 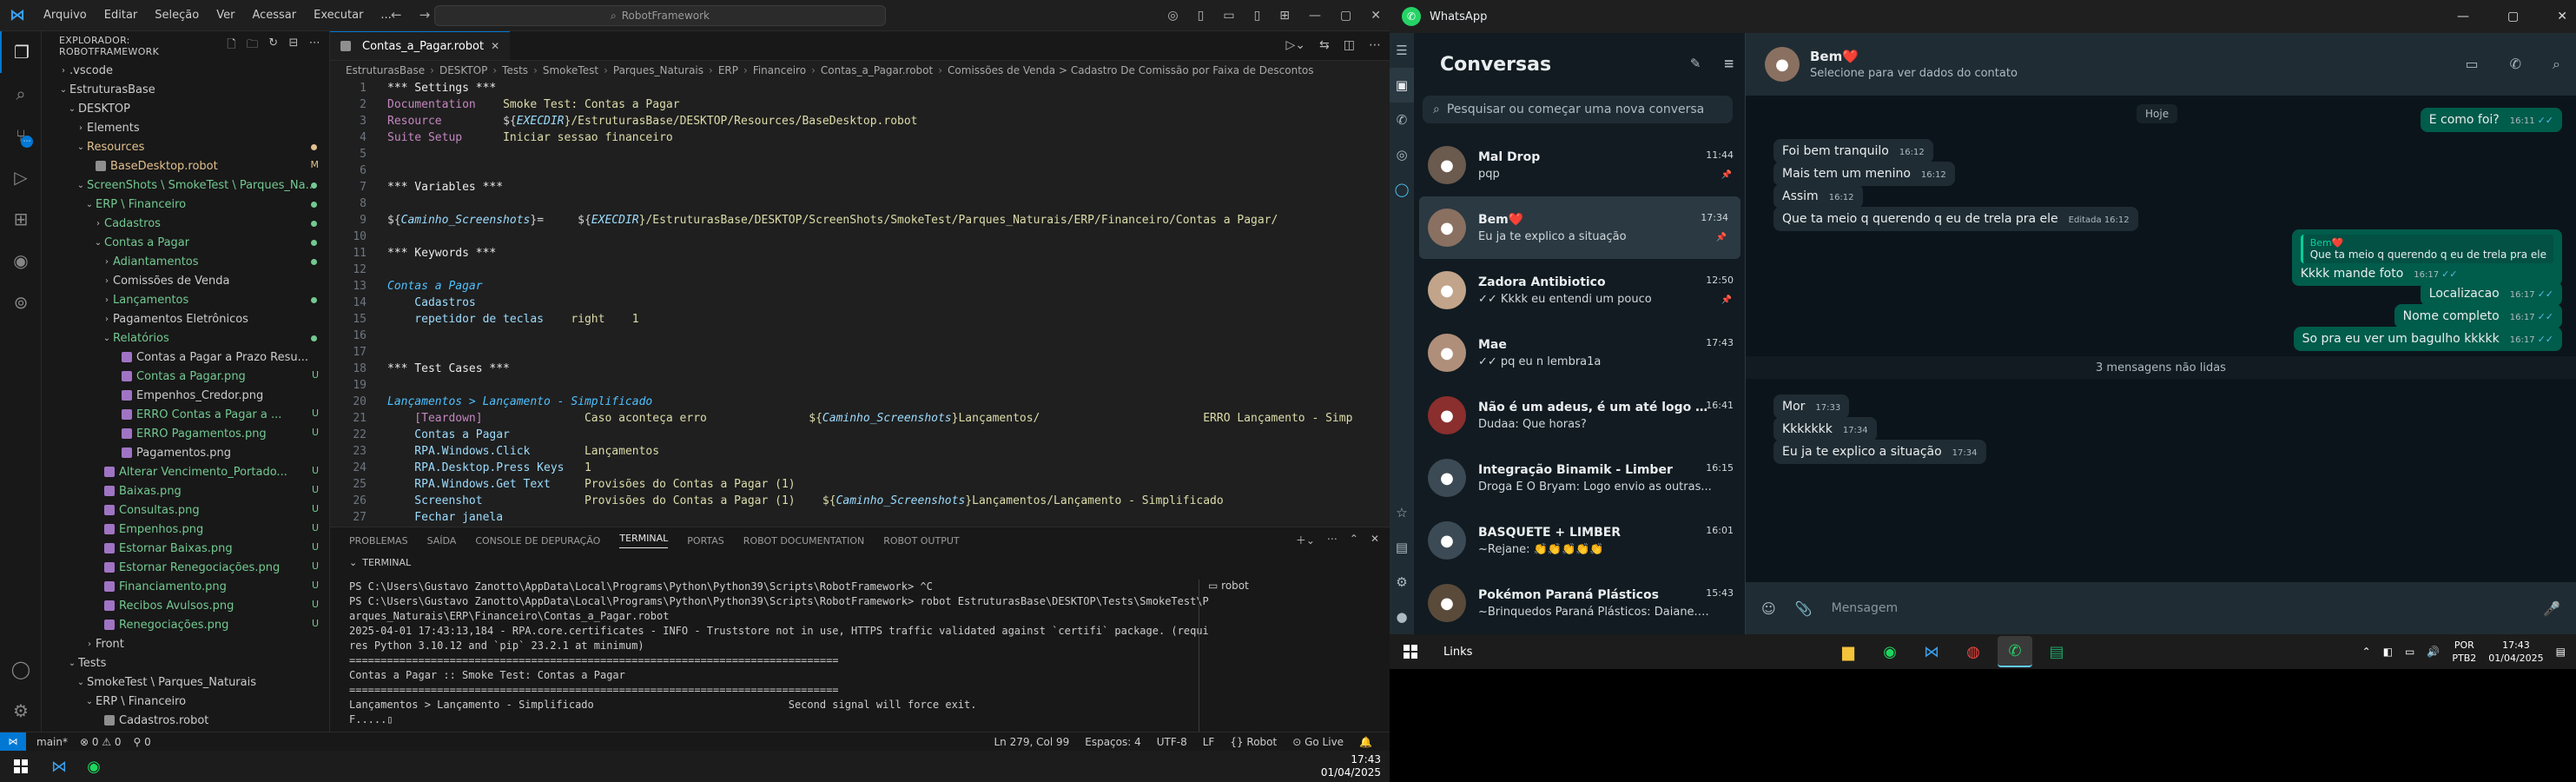 I want to click on tree-item: › Comissões de Venda, so click(x=185, y=280).